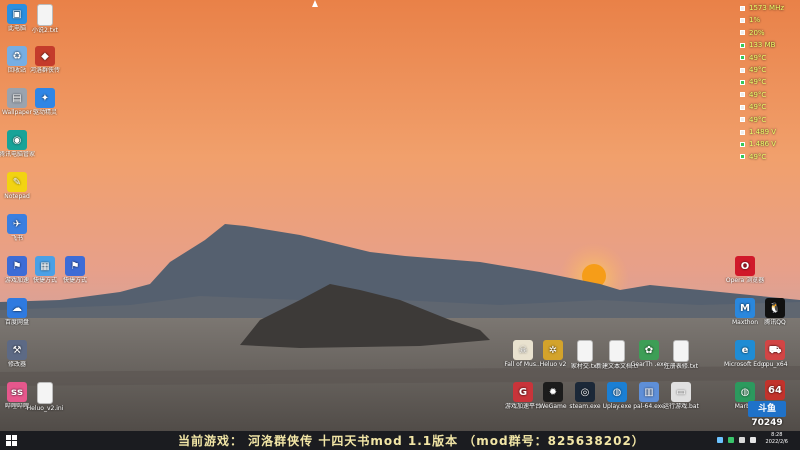 Image resolution: width=800 pixels, height=450 pixels. What do you see at coordinates (777, 435) in the screenshot?
I see `clock-time: 8:28` at bounding box center [777, 435].